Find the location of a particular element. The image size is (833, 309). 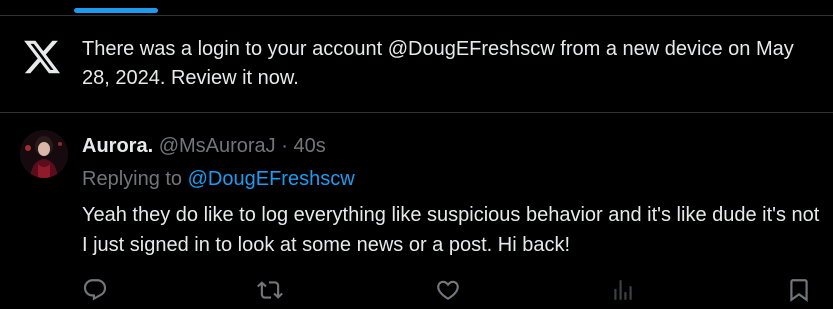

bookmark-button is located at coordinates (799, 290).